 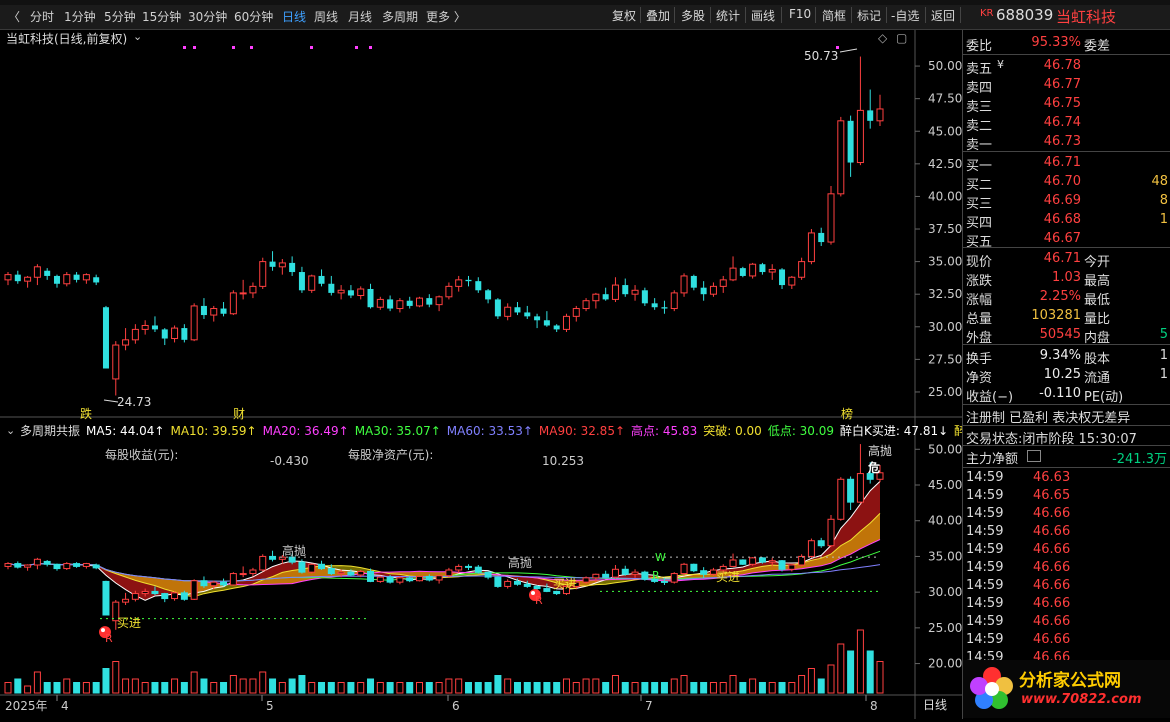 I want to click on period-tab: 30分钟, so click(x=207, y=16).